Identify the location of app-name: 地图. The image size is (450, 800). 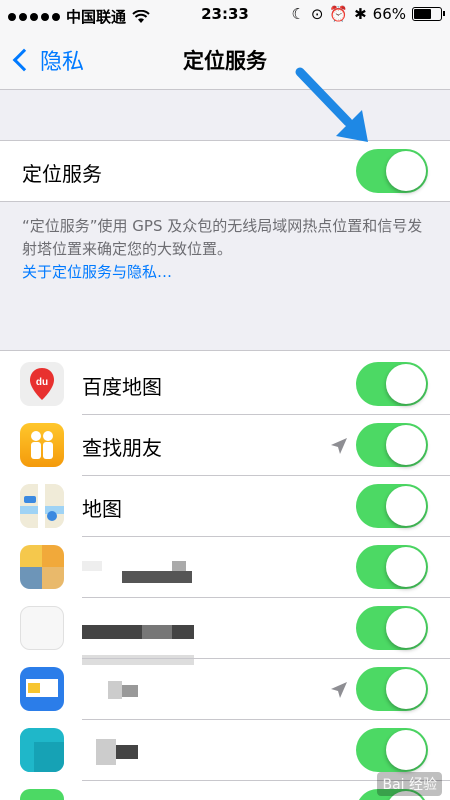
(102, 509).